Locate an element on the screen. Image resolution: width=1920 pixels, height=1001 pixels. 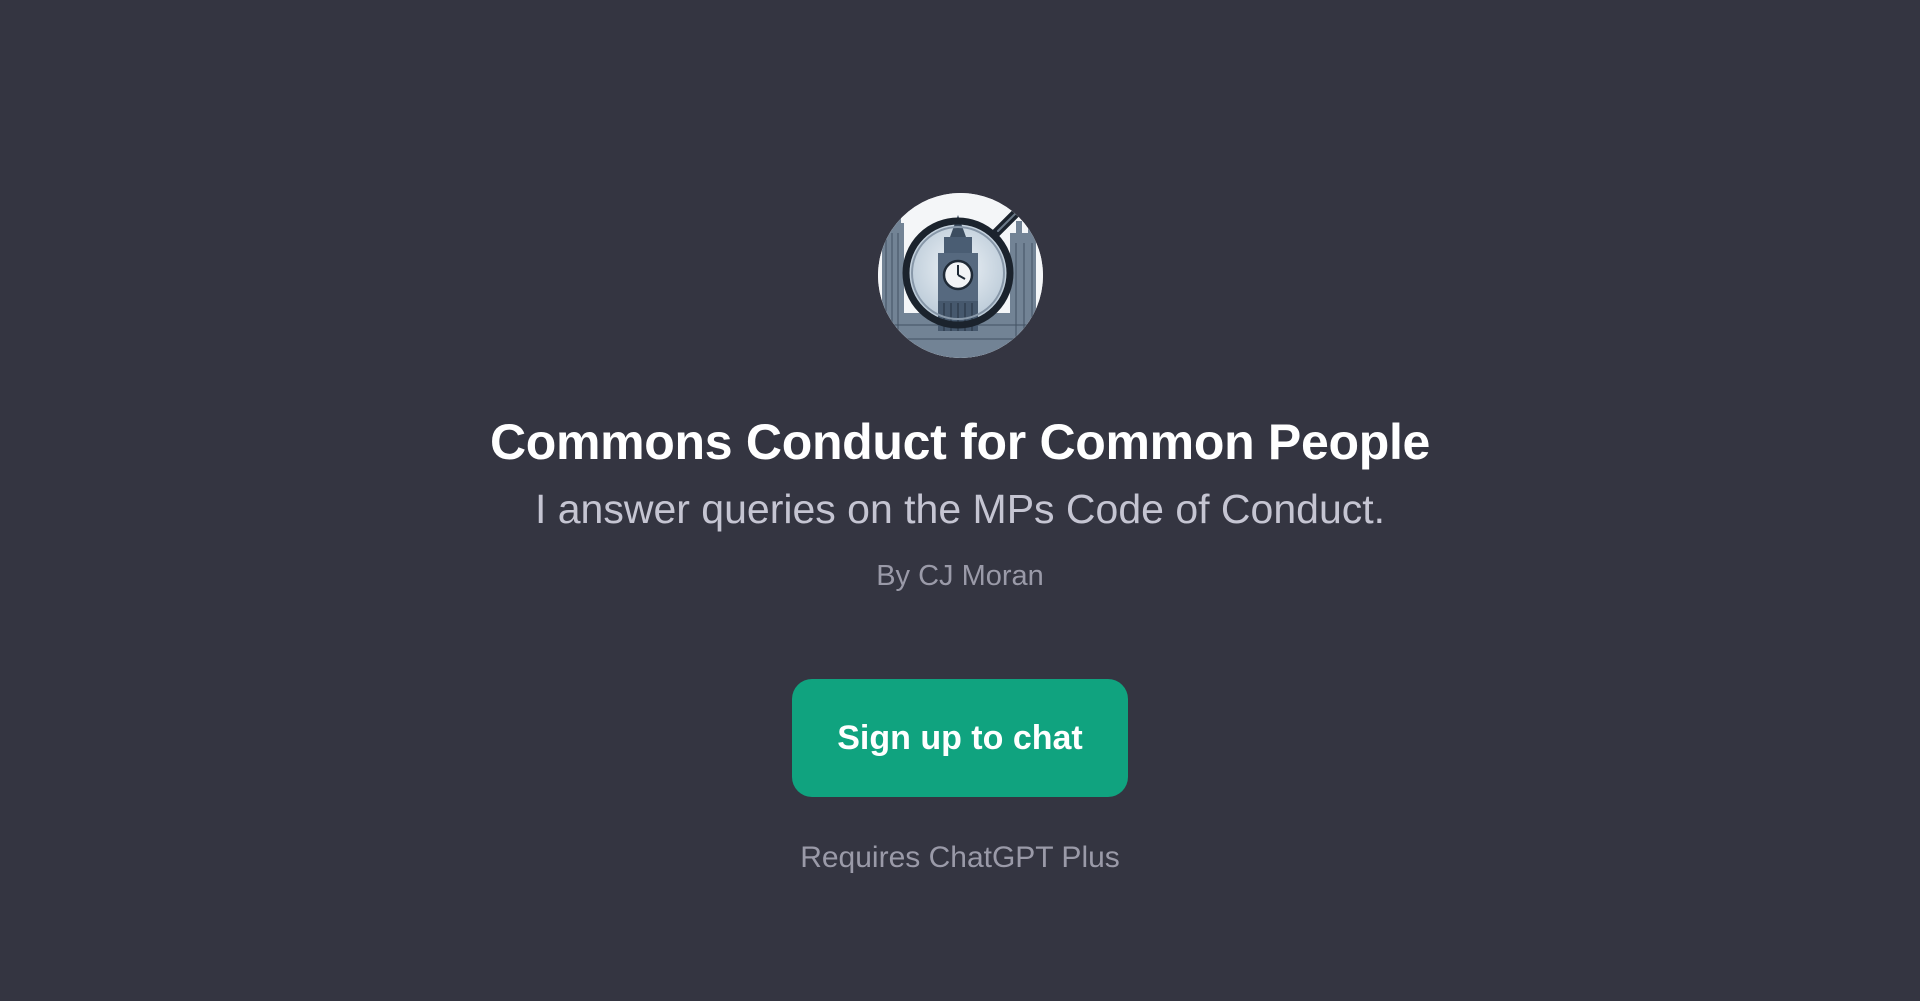
big-ben-magnifying-glass-icon is located at coordinates (960, 275).